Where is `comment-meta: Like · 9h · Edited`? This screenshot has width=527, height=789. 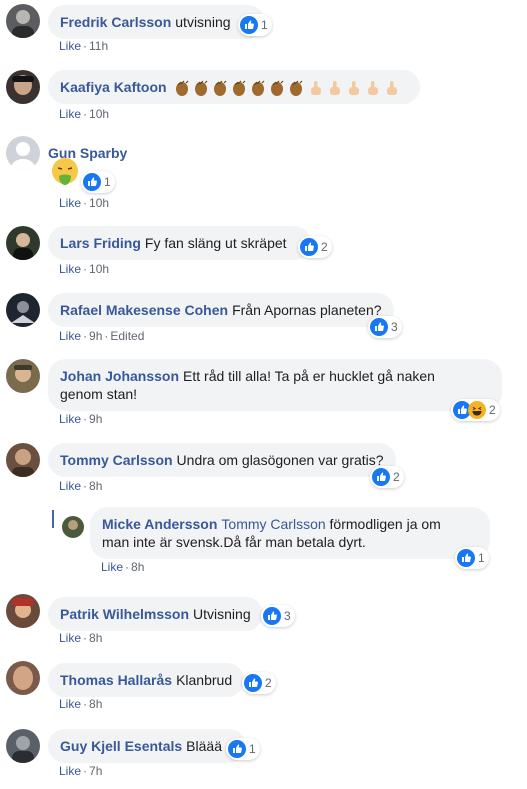
comment-meta: Like · 9h · Edited is located at coordinates (102, 336).